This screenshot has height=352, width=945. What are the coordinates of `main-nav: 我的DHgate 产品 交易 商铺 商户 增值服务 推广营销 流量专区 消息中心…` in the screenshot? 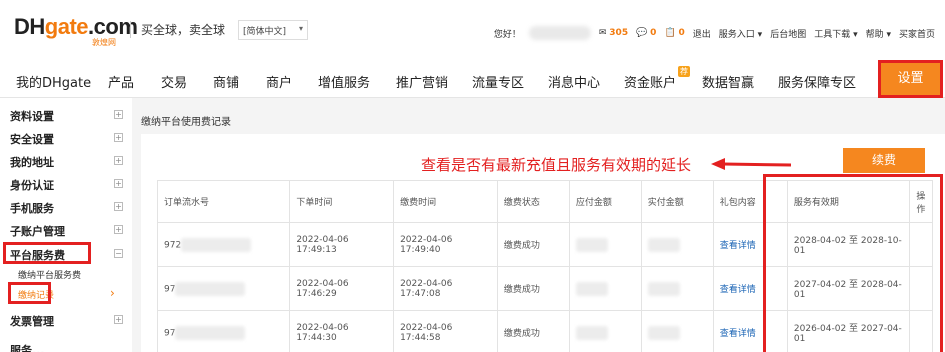 It's located at (472, 80).